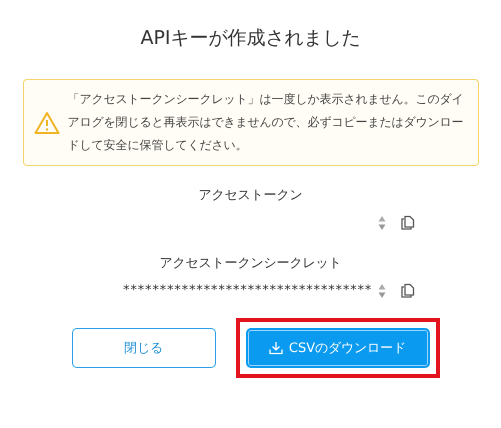  What do you see at coordinates (338, 348) in the screenshot?
I see `download-button: CSVのダウンロード` at bounding box center [338, 348].